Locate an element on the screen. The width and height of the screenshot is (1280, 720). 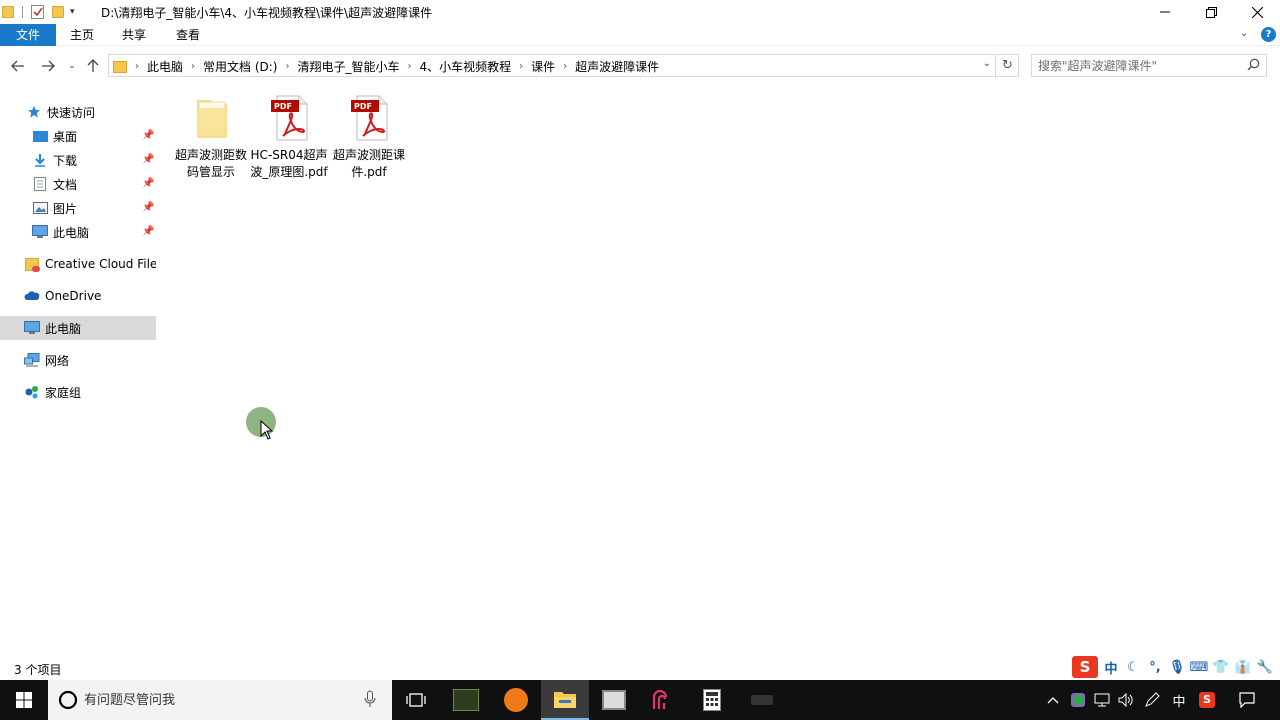
ime-toolbar: S 中 ☾ °, 🎙 ⌨ 👕 👔 🔧 is located at coordinates (1173, 667).